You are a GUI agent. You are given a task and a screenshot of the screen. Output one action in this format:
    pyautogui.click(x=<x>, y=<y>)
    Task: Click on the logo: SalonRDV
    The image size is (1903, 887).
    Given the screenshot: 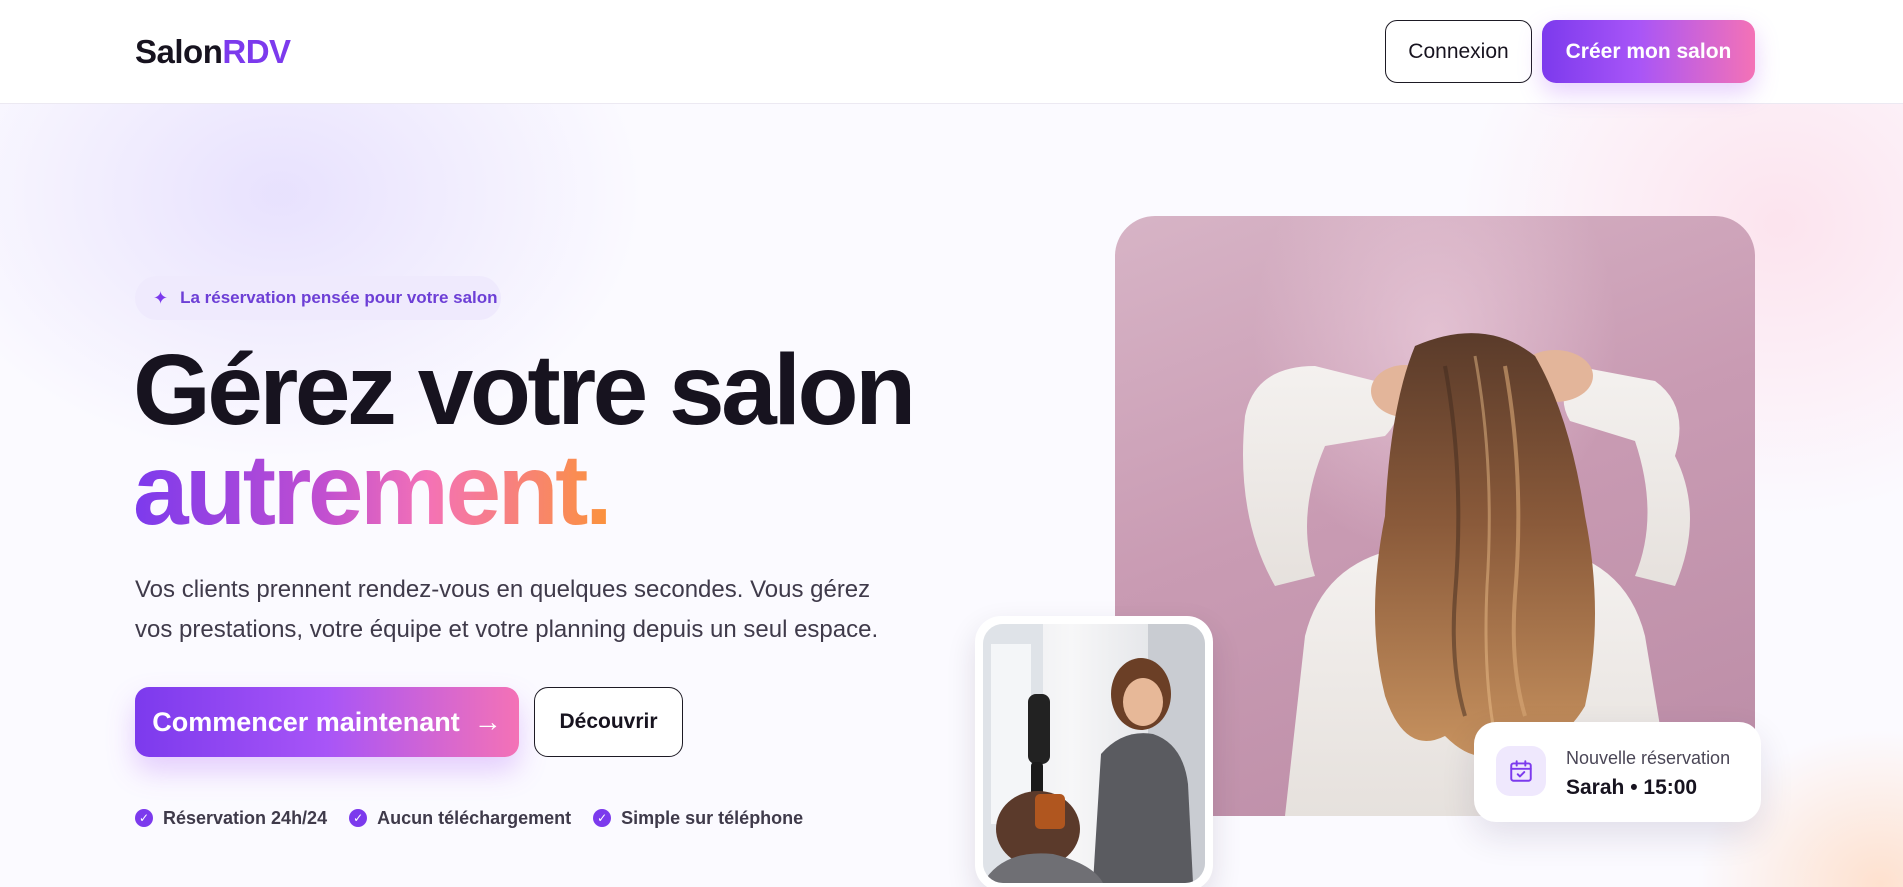 What is the action you would take?
    pyautogui.click(x=213, y=52)
    